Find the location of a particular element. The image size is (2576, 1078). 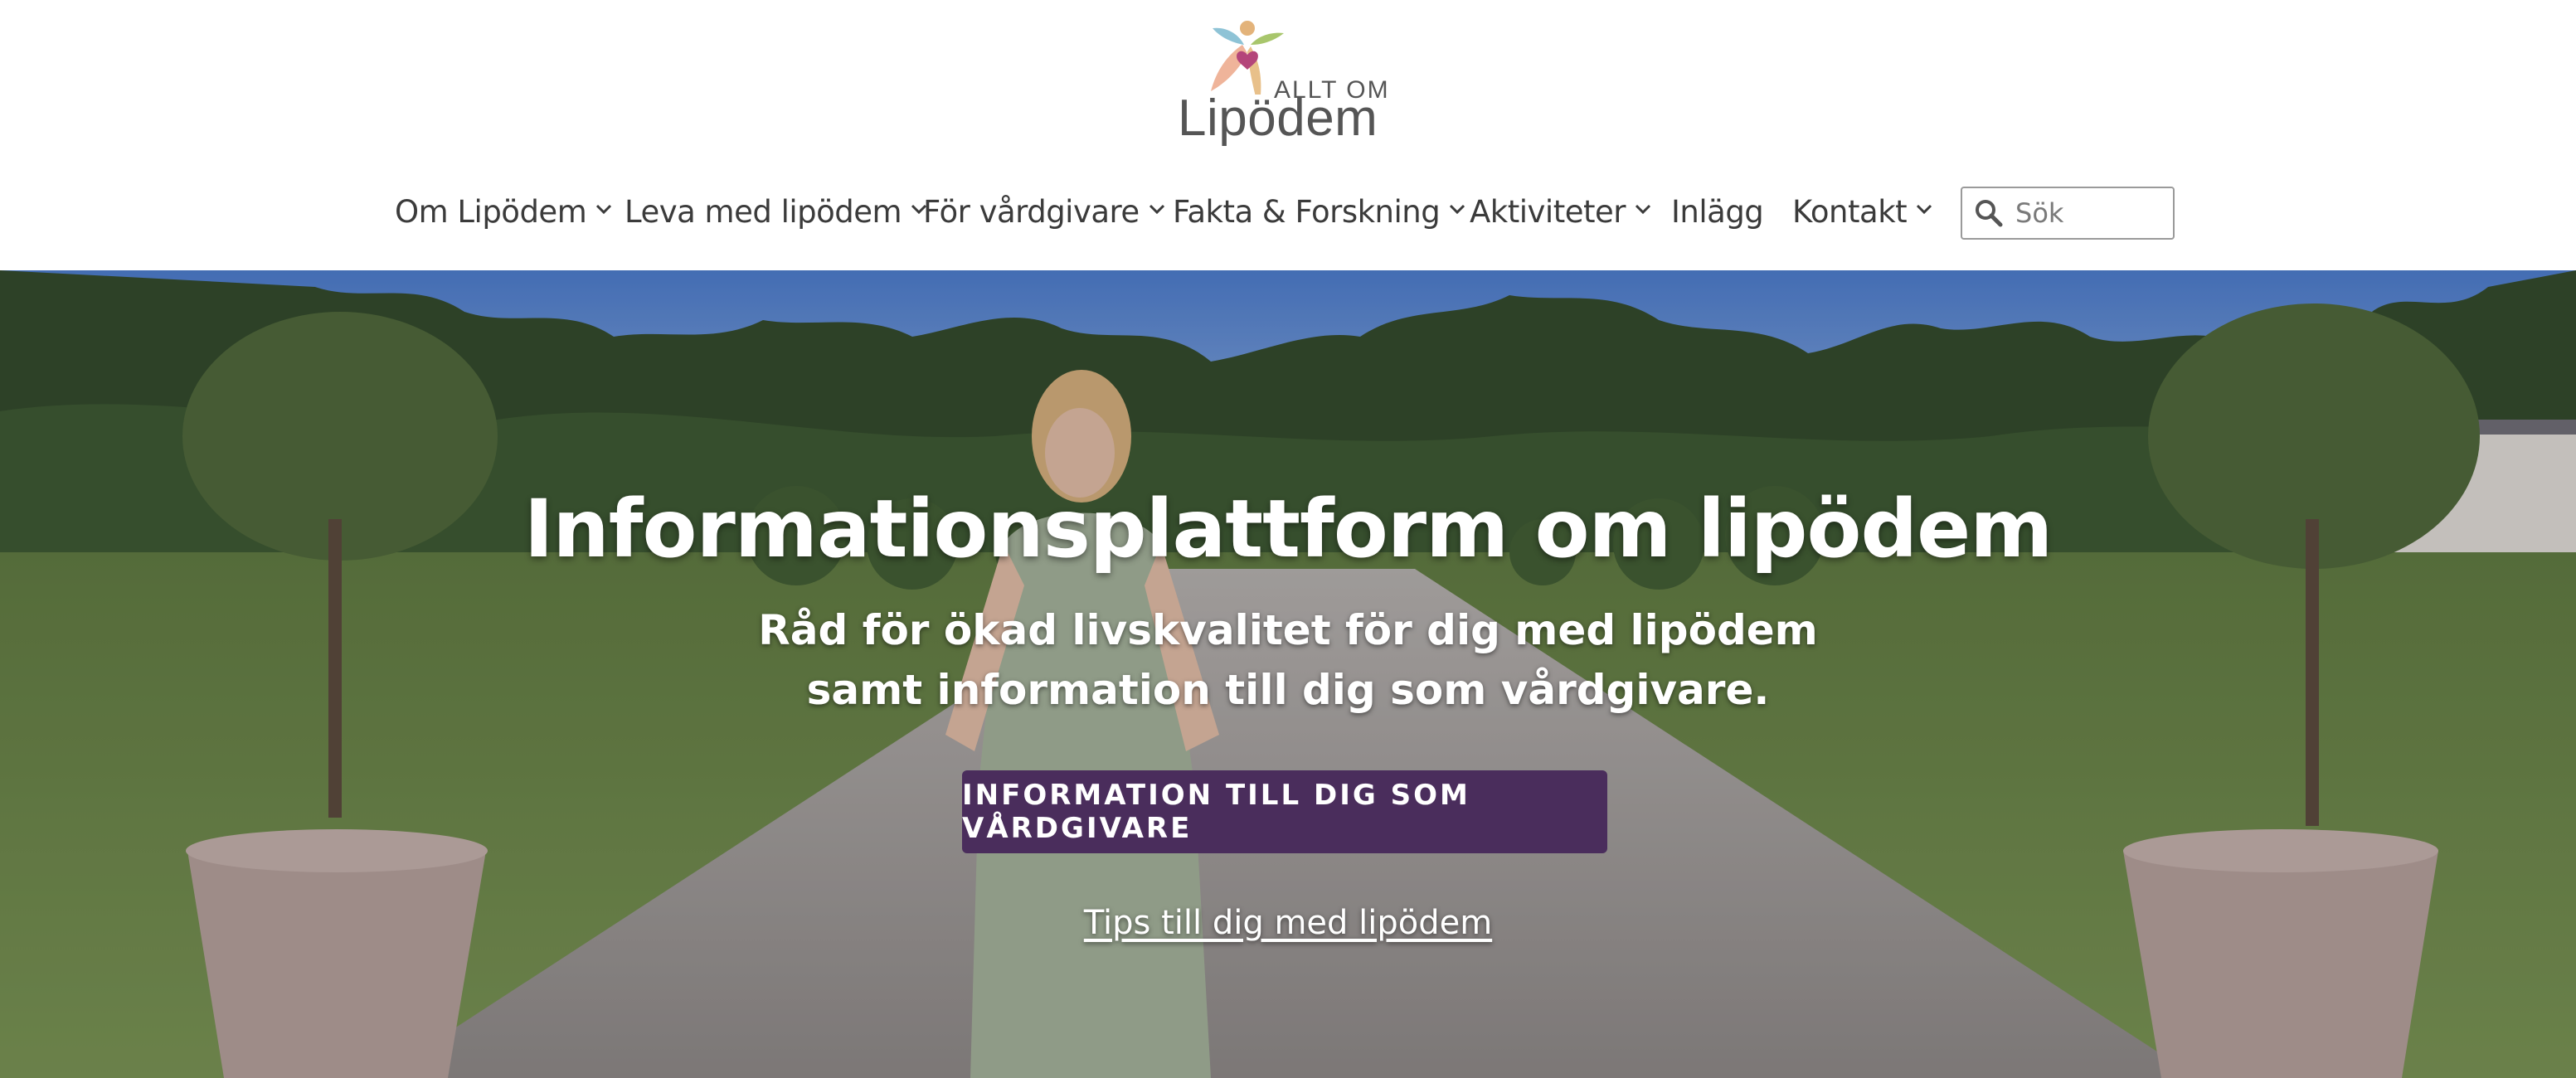

hero-title: Informationsplattform om lipödem is located at coordinates (1289, 529).